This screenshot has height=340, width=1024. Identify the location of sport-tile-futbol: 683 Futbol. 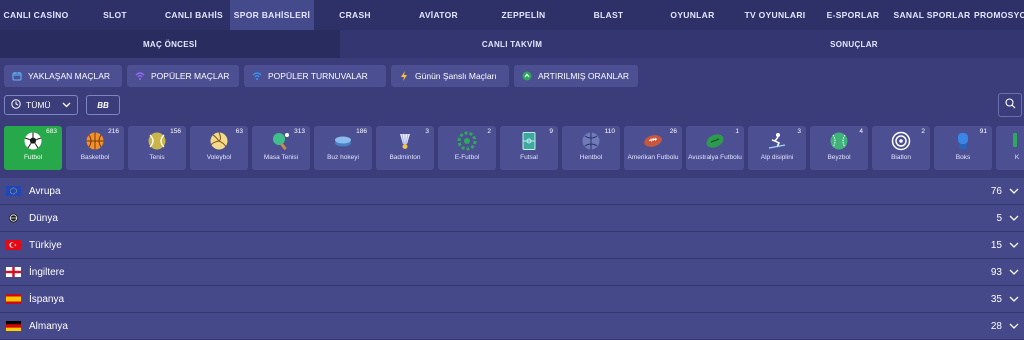
(33, 148).